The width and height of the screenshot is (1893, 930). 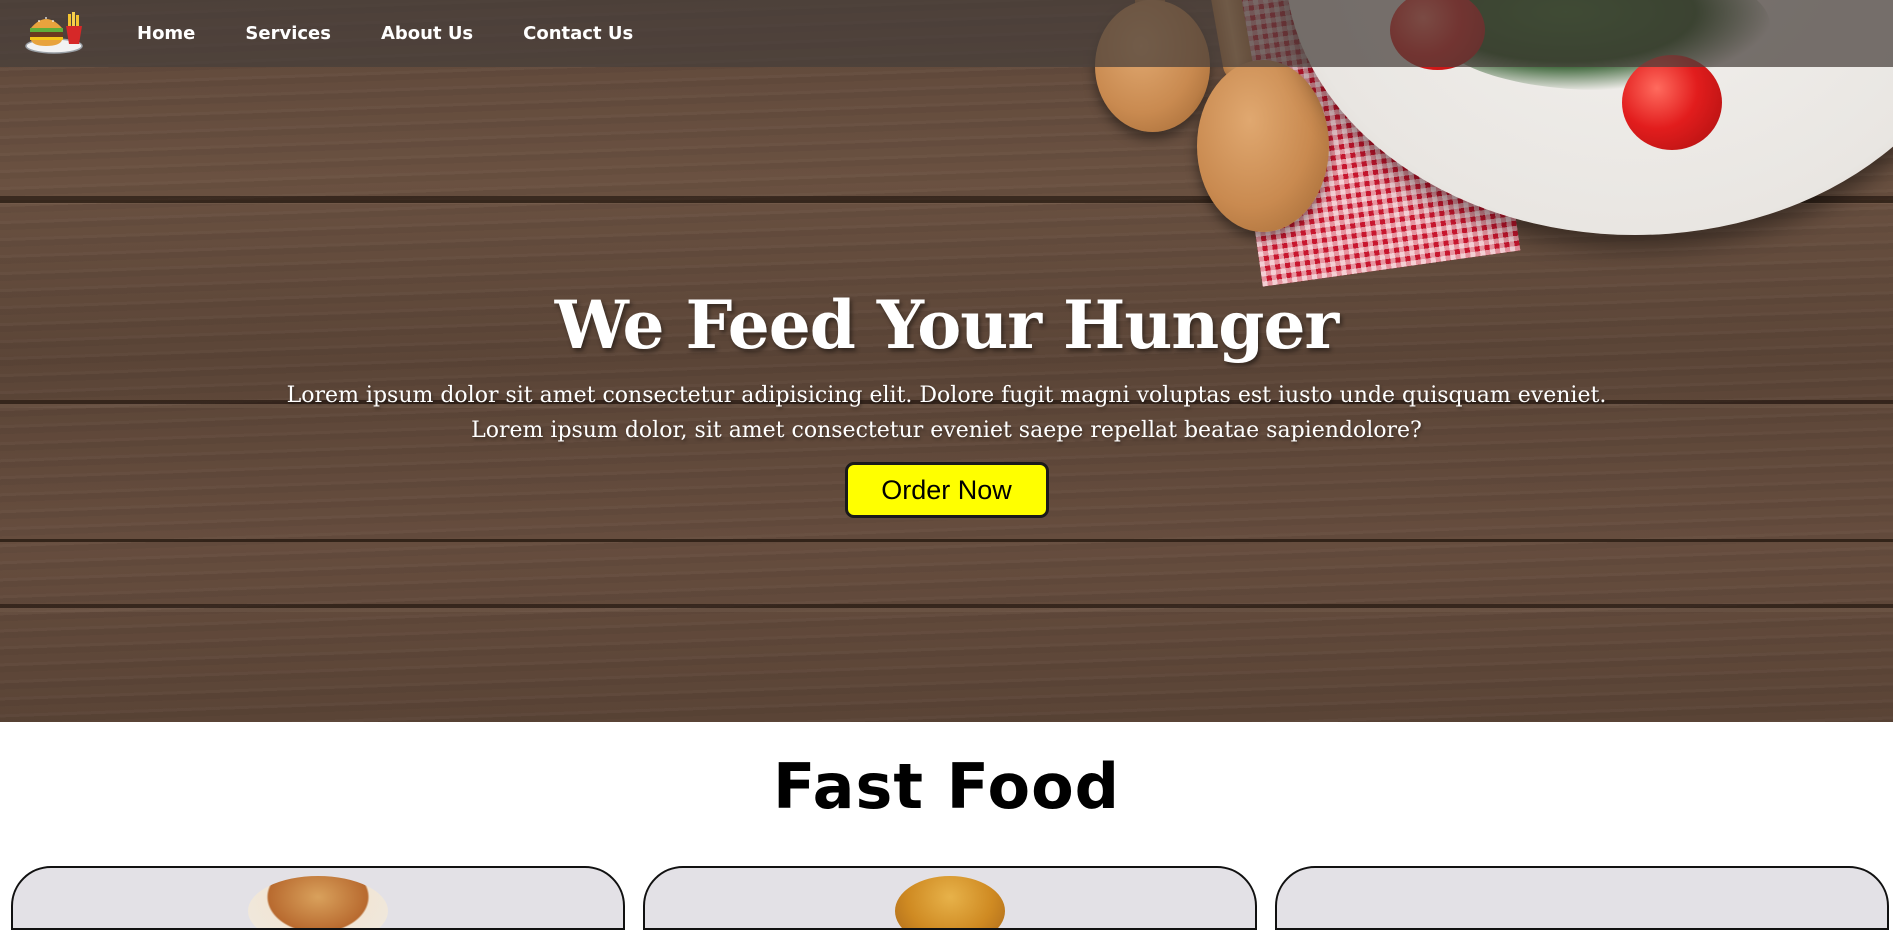 What do you see at coordinates (946, 786) in the screenshot?
I see `section-title: Fast Food` at bounding box center [946, 786].